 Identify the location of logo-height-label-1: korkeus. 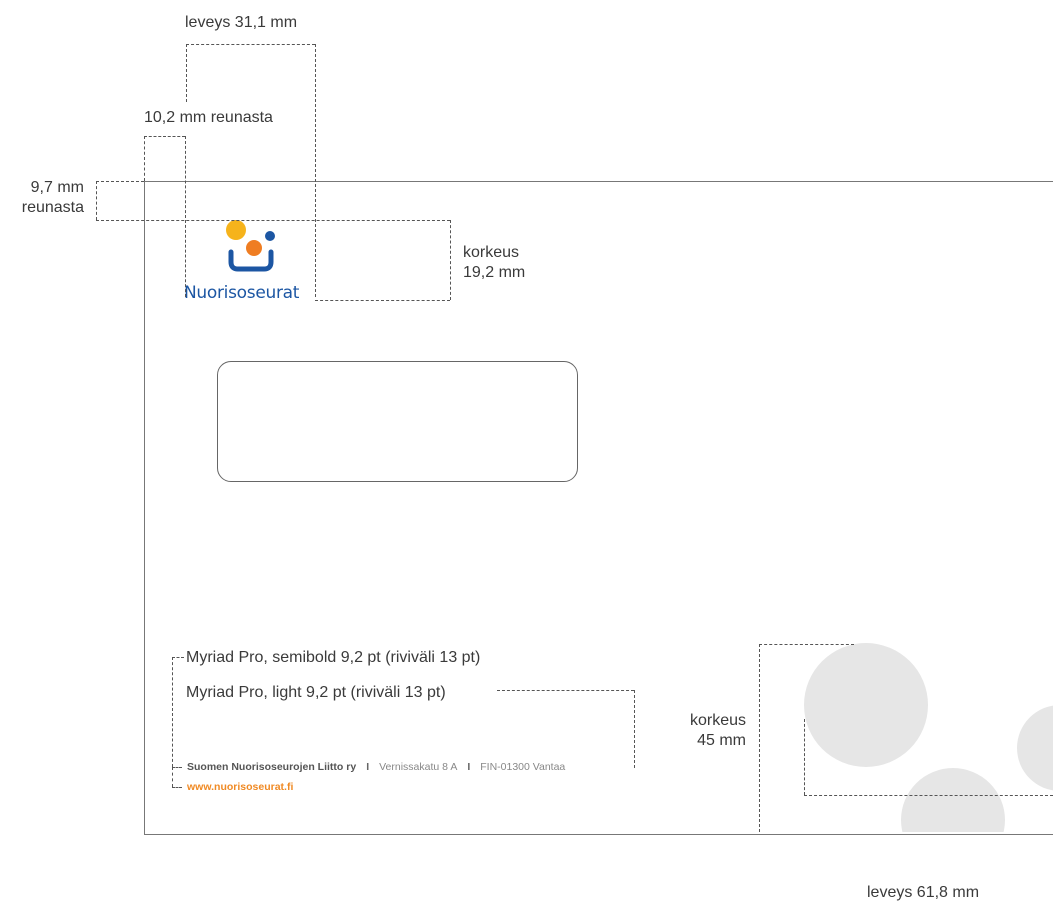
(491, 252).